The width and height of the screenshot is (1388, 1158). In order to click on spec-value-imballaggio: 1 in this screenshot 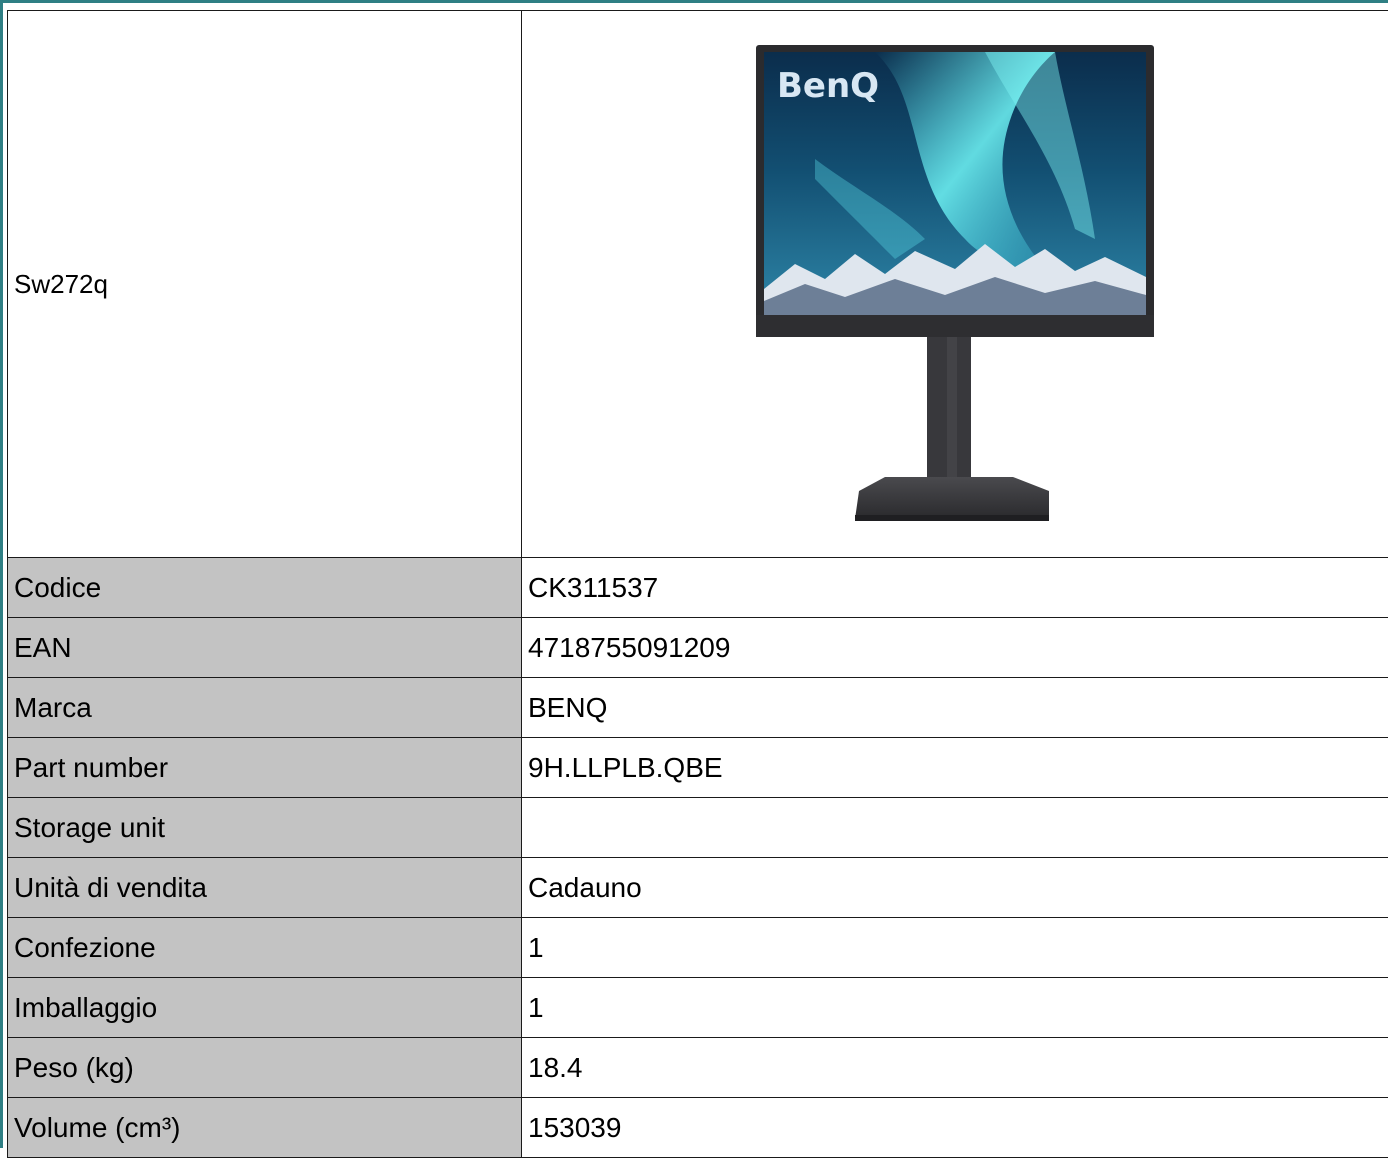, I will do `click(955, 1008)`.